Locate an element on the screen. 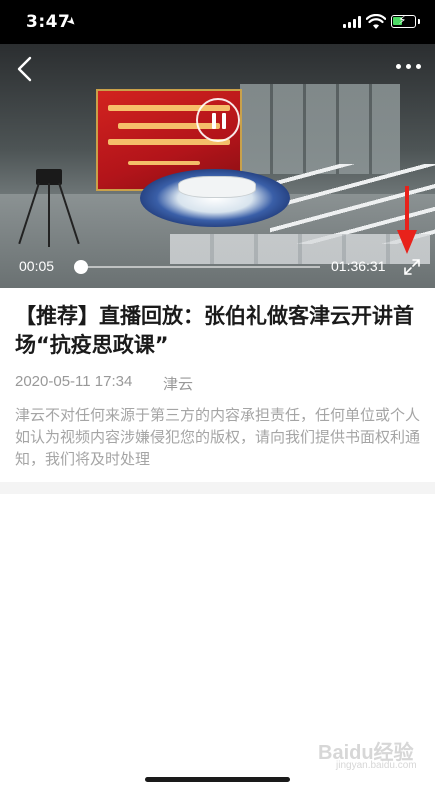 The height and width of the screenshot is (791, 435). pause-button is located at coordinates (218, 120).